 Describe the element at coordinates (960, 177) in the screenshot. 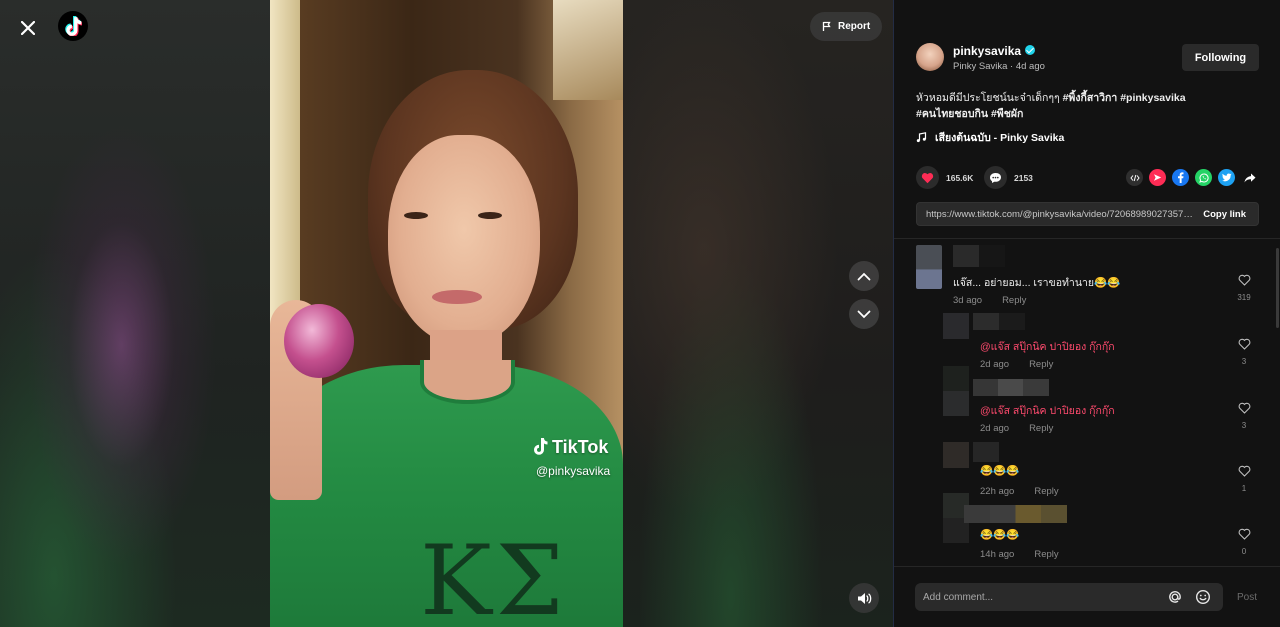

I see `like-count: 165.6K` at that location.